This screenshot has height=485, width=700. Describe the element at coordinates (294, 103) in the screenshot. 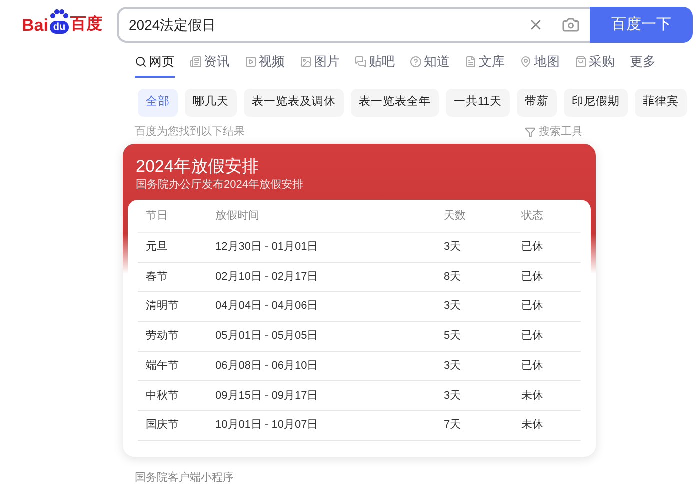

I see `filter-chip: 表一览表及调休` at that location.